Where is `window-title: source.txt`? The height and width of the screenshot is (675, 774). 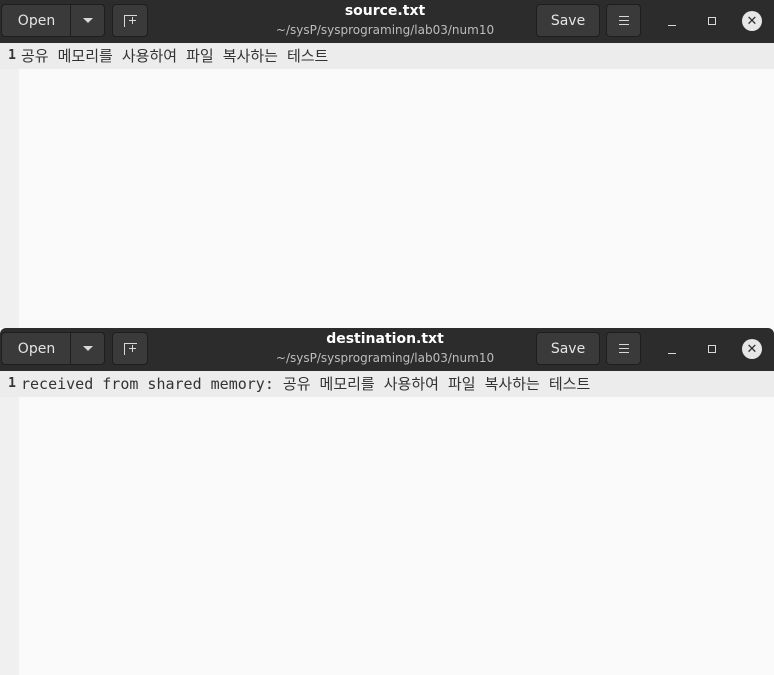
window-title: source.txt is located at coordinates (385, 11).